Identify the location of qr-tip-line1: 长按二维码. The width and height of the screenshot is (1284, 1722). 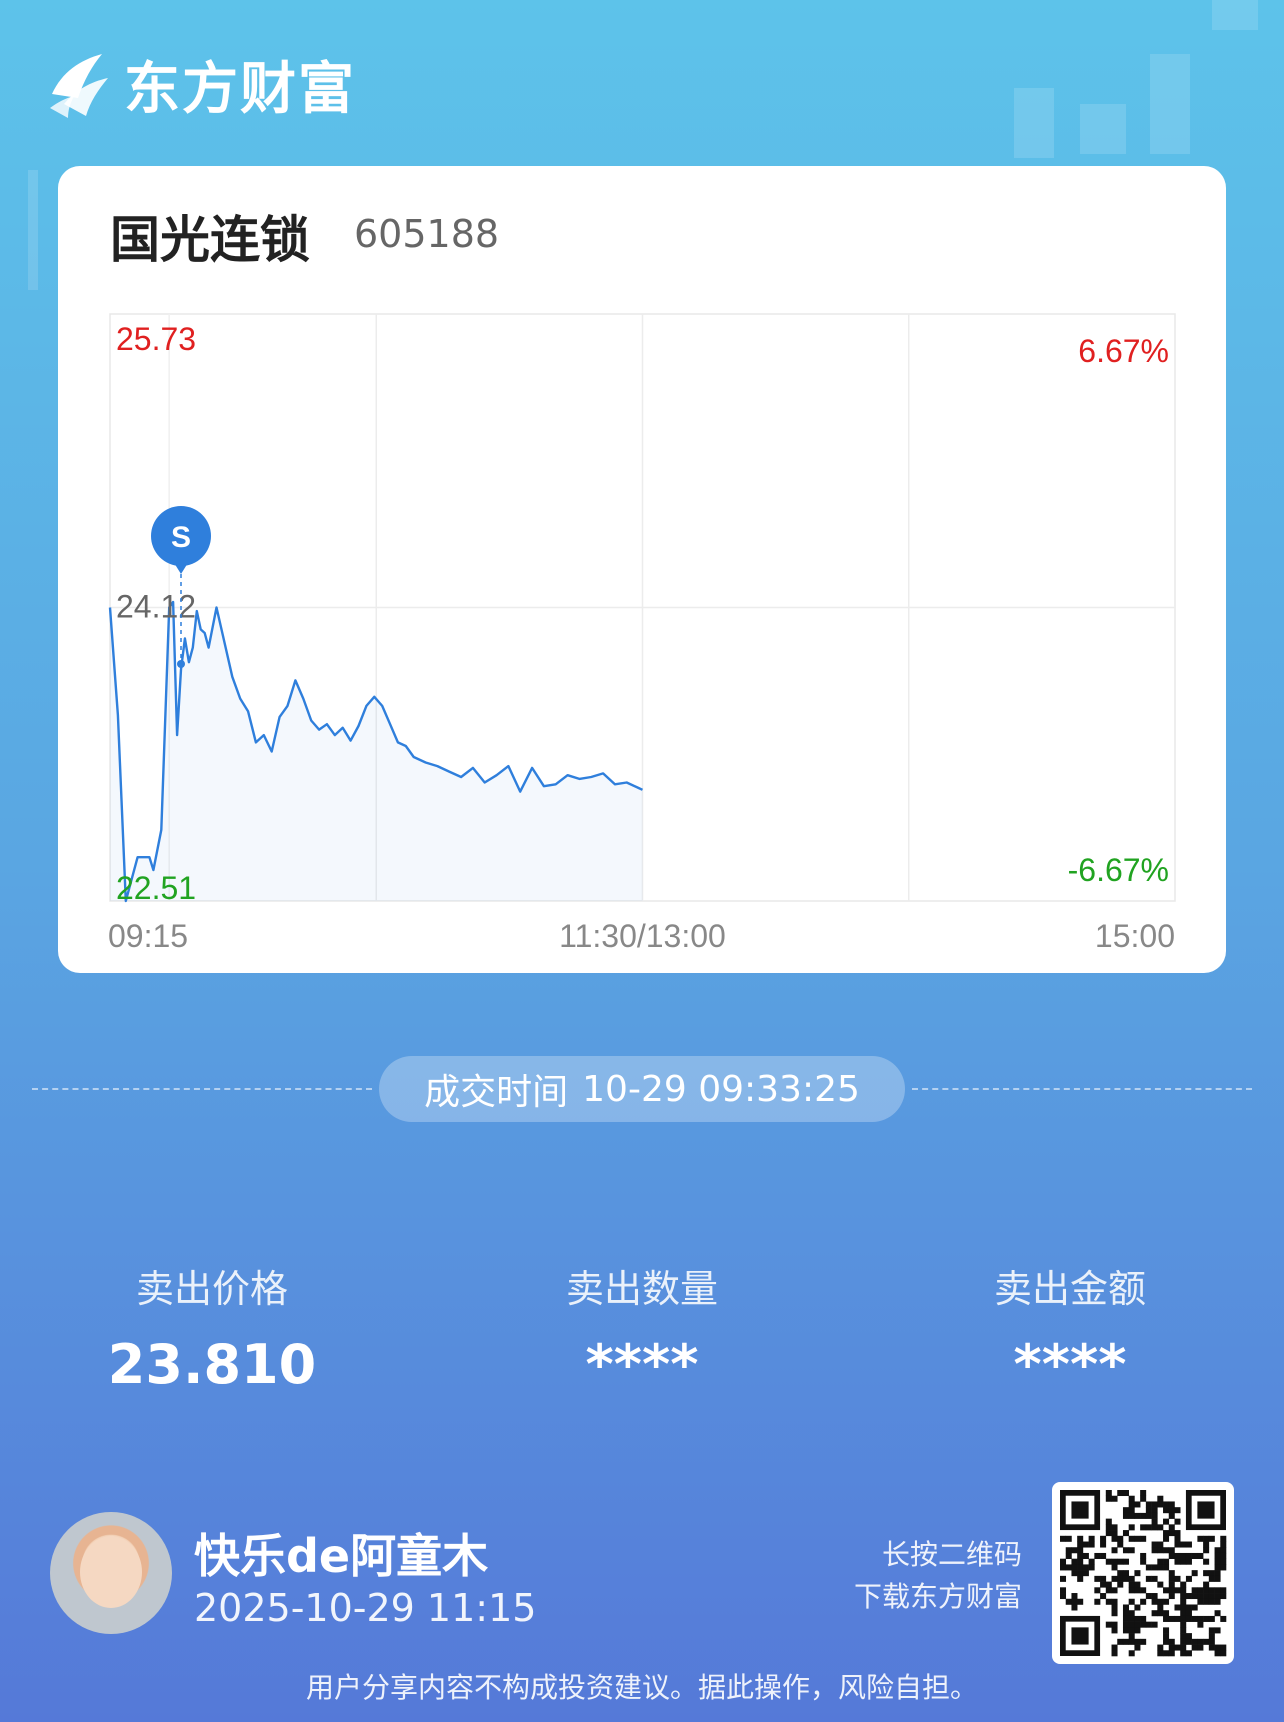
(951, 1554).